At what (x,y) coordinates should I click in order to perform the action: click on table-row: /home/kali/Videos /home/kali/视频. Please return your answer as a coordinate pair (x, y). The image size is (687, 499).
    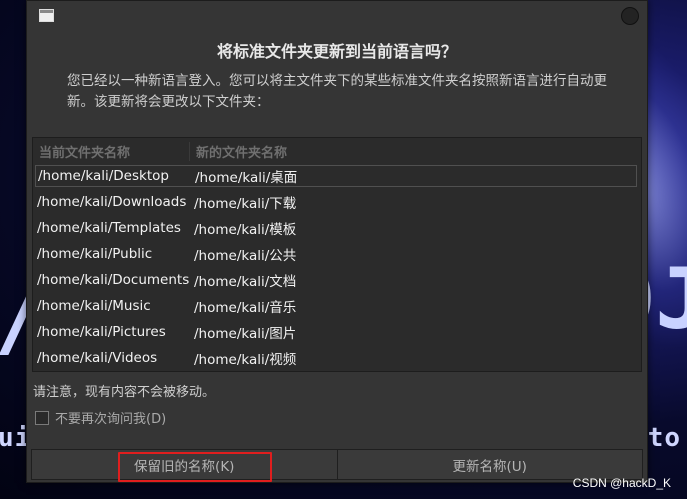
    Looking at the image, I should click on (336, 358).